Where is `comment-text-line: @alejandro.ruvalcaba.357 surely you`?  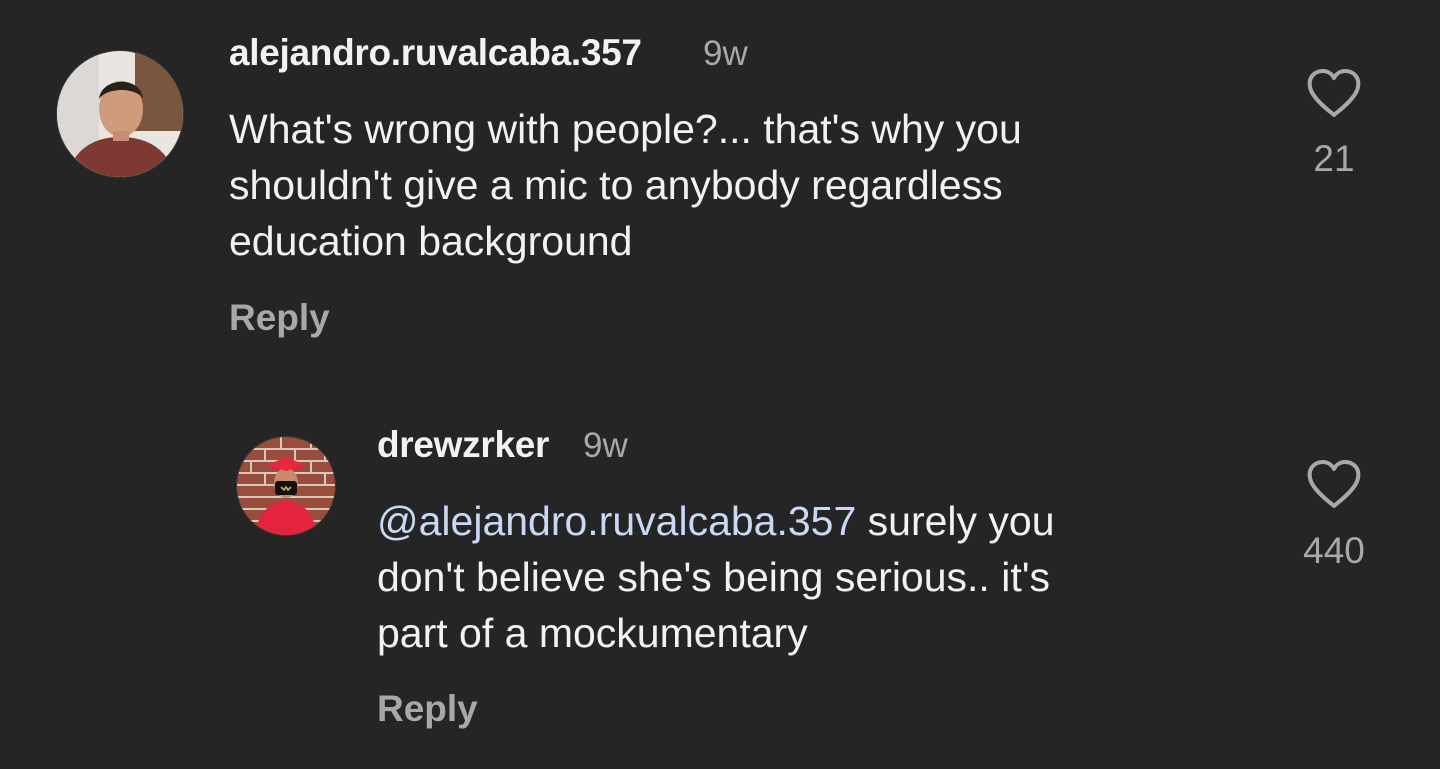 comment-text-line: @alejandro.ruvalcaba.357 surely you is located at coordinates (716, 521).